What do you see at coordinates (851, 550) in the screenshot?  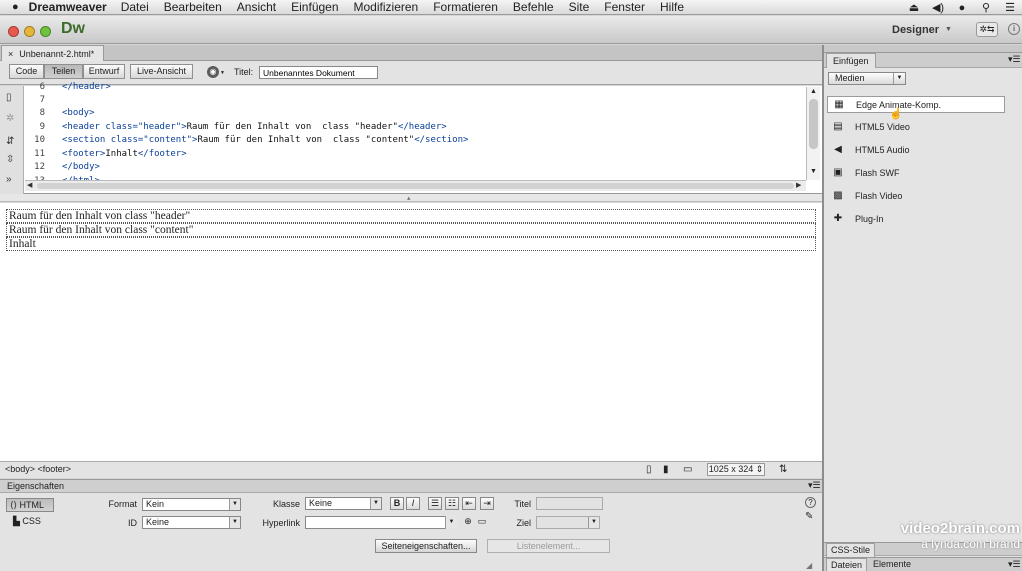 I see `css-styles-tab: CSS-Stile` at bounding box center [851, 550].